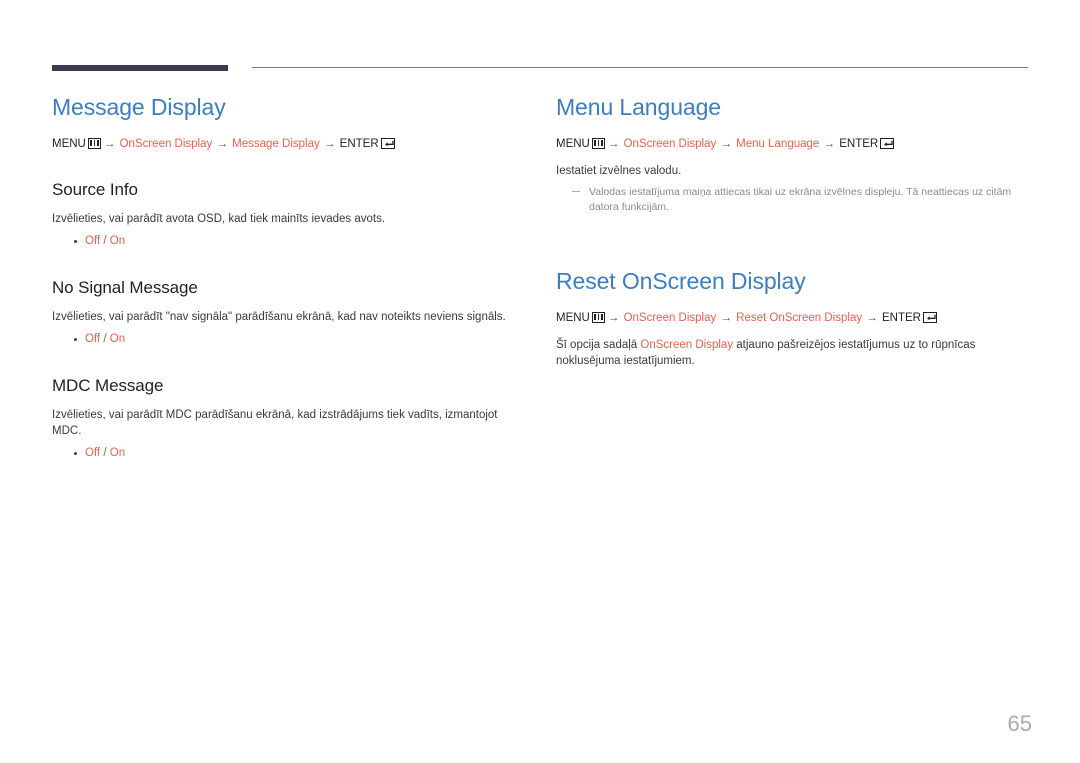 The height and width of the screenshot is (763, 1080). What do you see at coordinates (777, 144) in the screenshot?
I see `menu-path-crumb-menu-language: Menu Language` at bounding box center [777, 144].